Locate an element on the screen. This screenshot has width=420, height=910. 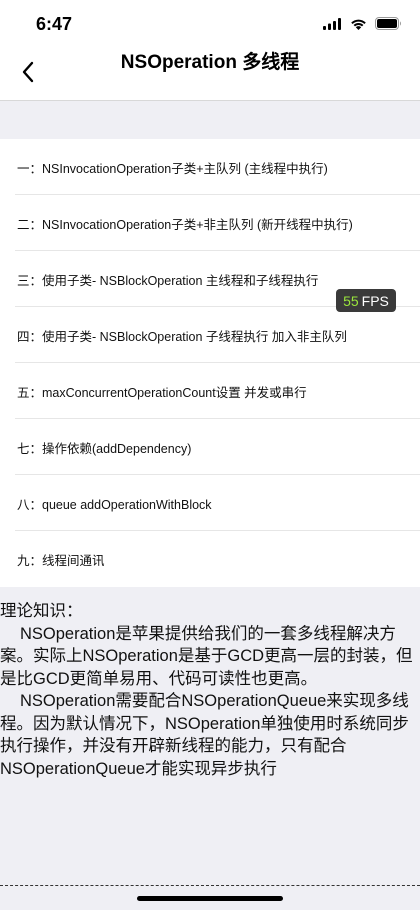
menu-item-label: 八：queue addOperationWithBlock is located at coordinates (114, 504).